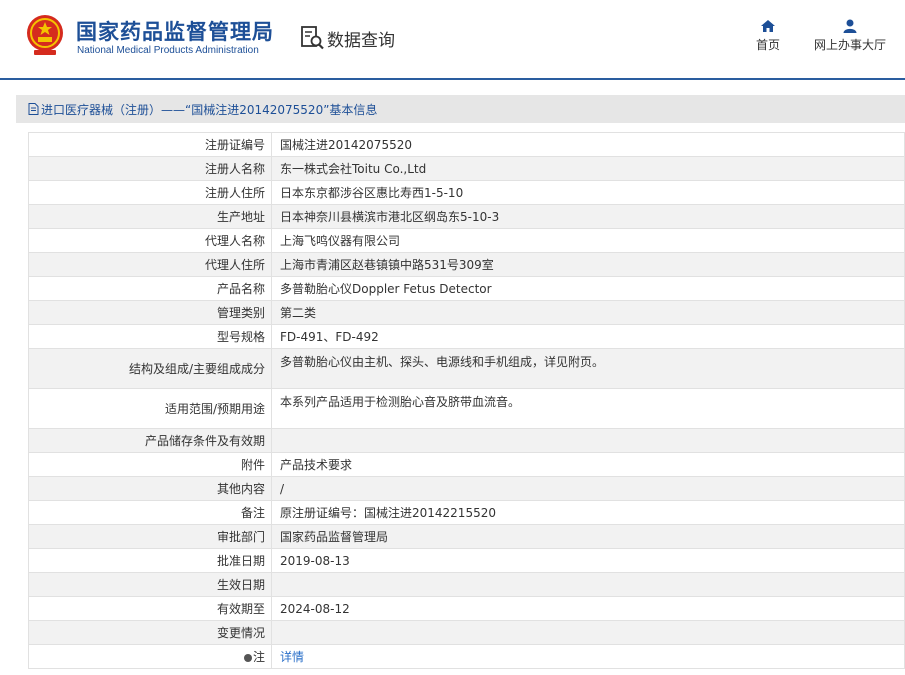 The height and width of the screenshot is (675, 905). Describe the element at coordinates (768, 26) in the screenshot. I see `home-icon` at that location.